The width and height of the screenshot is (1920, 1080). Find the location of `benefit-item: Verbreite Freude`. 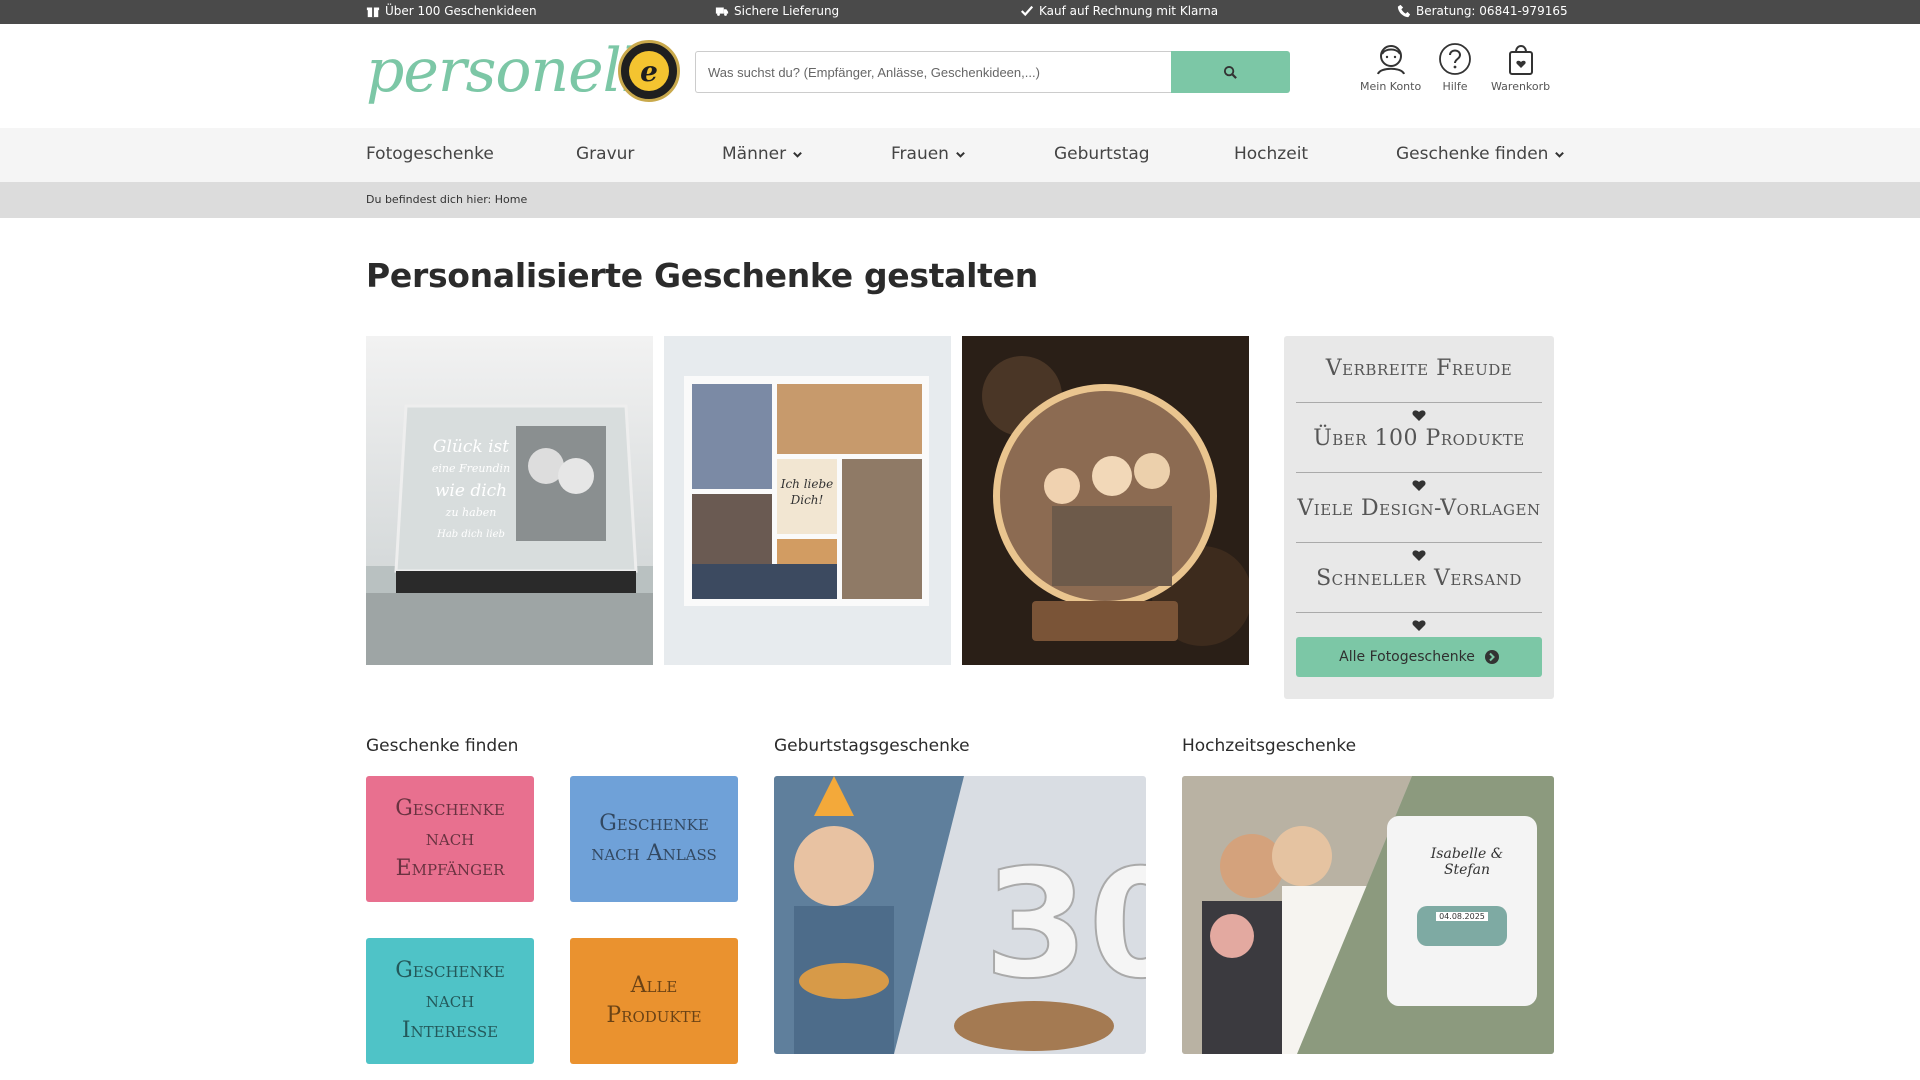

benefit-item: Verbreite Freude is located at coordinates (1419, 383).